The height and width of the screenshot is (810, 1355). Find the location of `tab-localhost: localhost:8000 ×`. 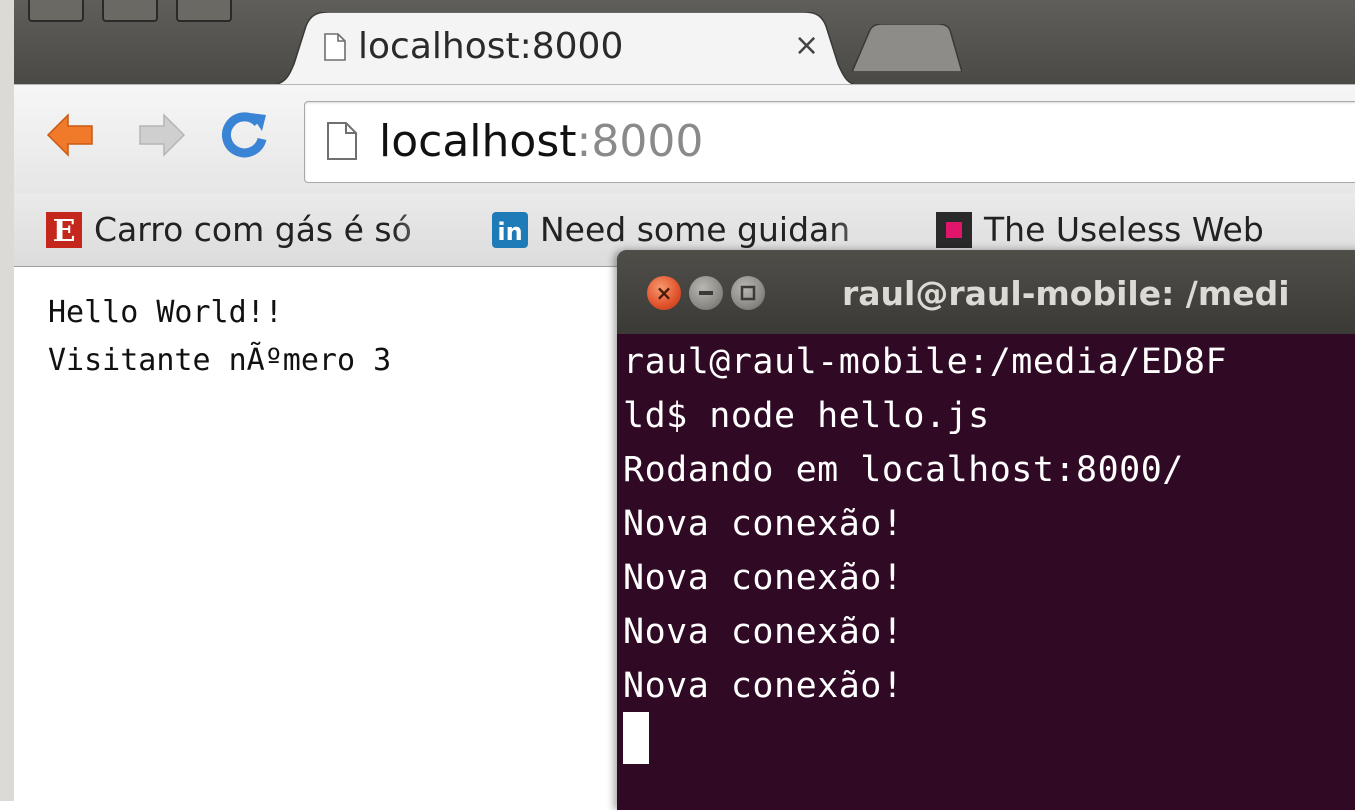

tab-localhost: localhost:8000 × is located at coordinates (564, 49).